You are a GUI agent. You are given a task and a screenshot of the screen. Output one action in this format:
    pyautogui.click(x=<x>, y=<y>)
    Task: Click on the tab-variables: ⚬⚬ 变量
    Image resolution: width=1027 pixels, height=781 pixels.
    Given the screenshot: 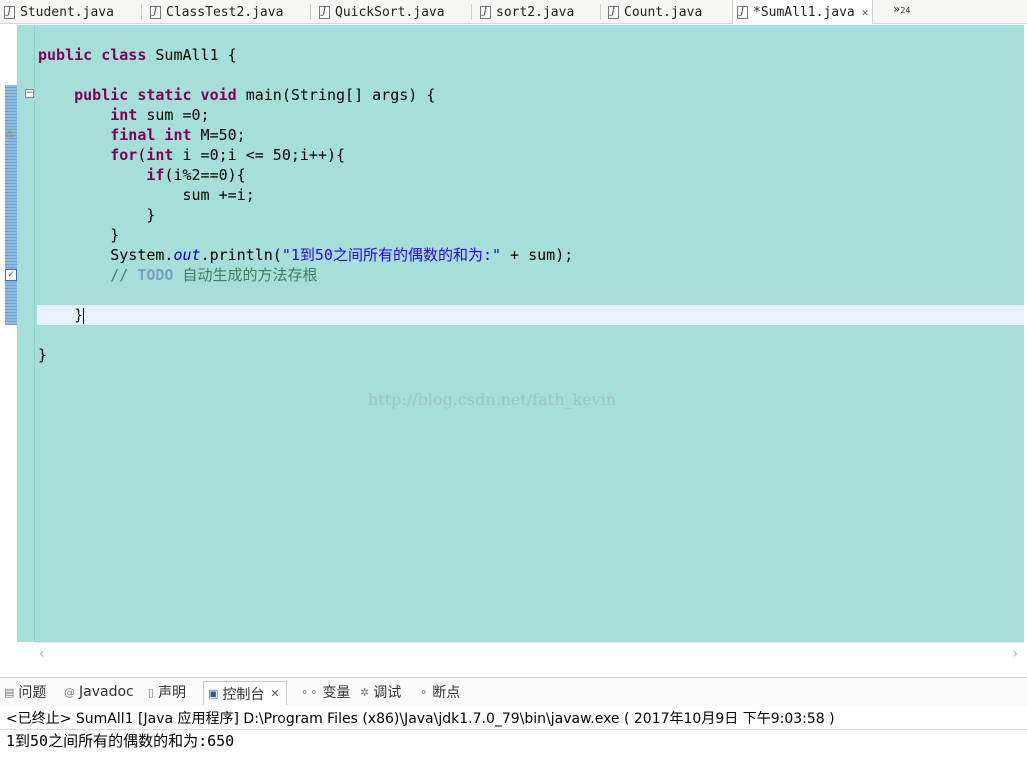 What is the action you would take?
    pyautogui.click(x=325, y=692)
    